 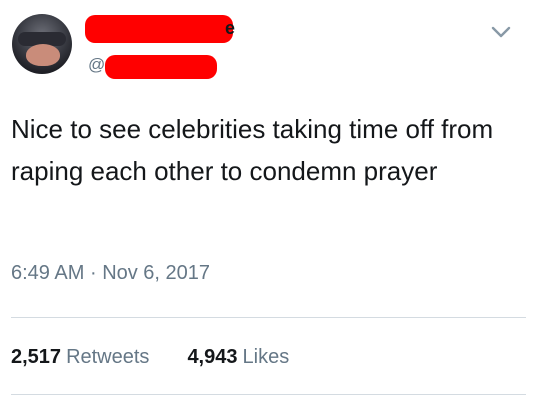 What do you see at coordinates (108, 357) in the screenshot?
I see `retweets-label: Retweets` at bounding box center [108, 357].